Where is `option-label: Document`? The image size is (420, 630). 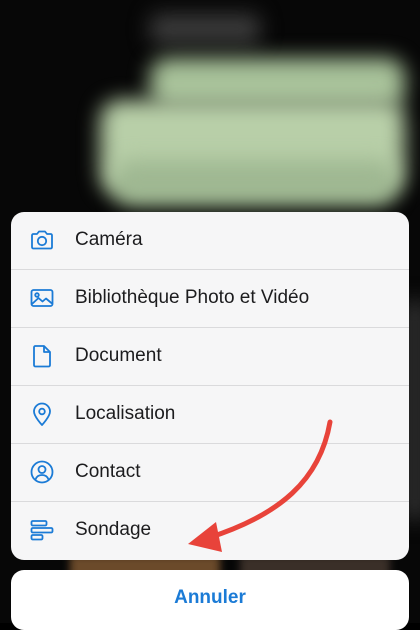
option-label: Document is located at coordinates (118, 355).